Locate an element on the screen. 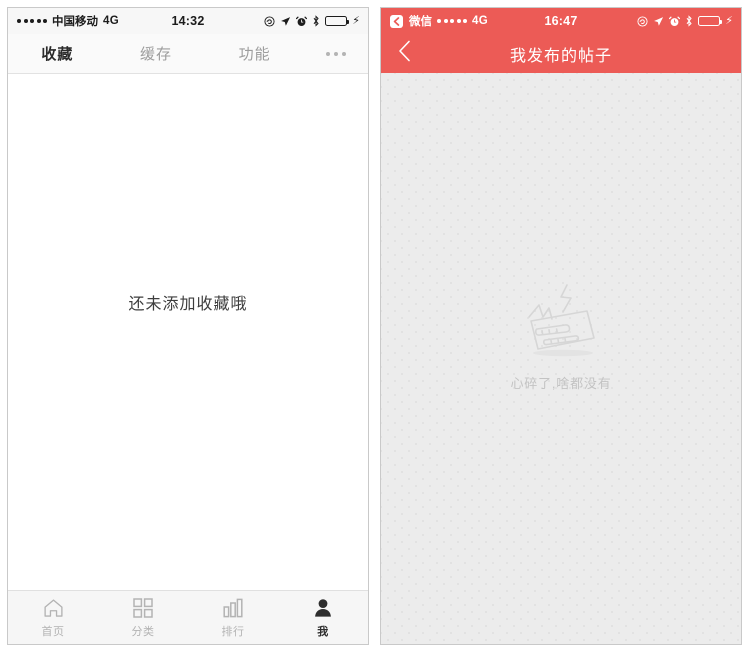 The width and height of the screenshot is (754, 651). home-icon is located at coordinates (53, 608).